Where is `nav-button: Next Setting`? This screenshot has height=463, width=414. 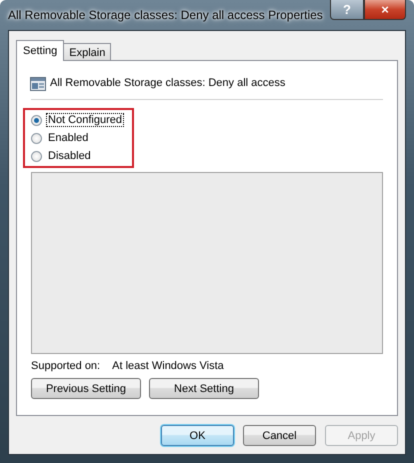
nav-button: Next Setting is located at coordinates (204, 388).